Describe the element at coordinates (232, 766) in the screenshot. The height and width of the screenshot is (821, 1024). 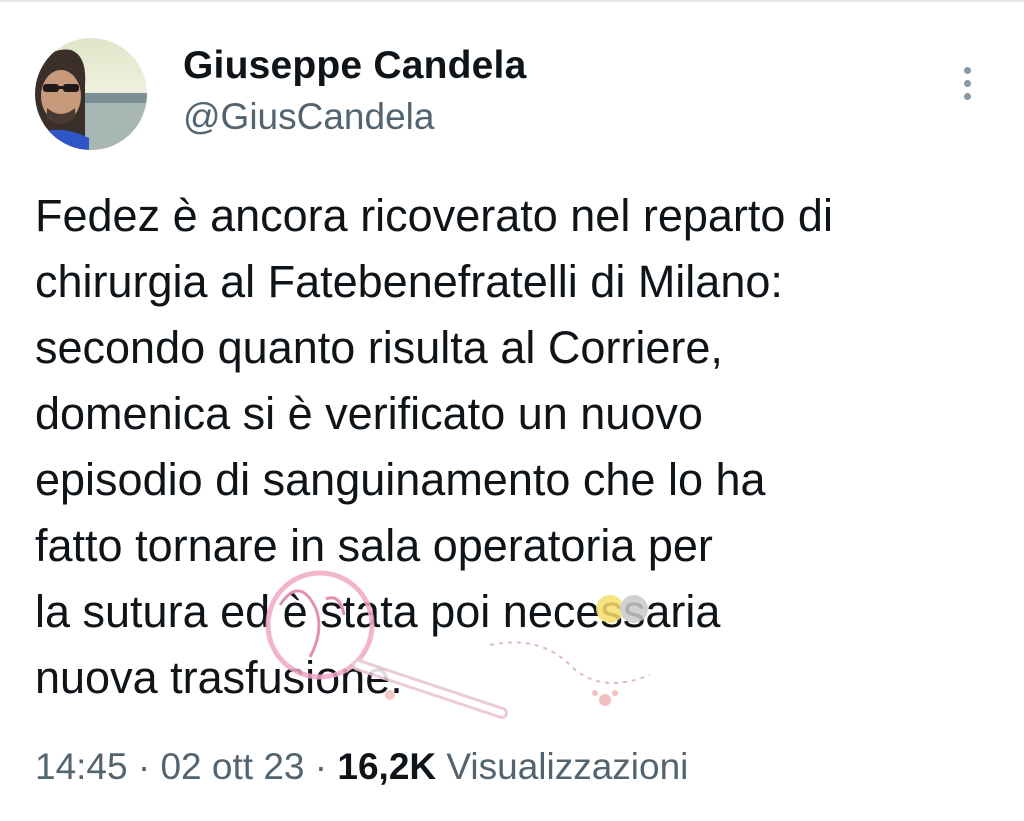
I see `tweet-date: 02 ott 23` at that location.